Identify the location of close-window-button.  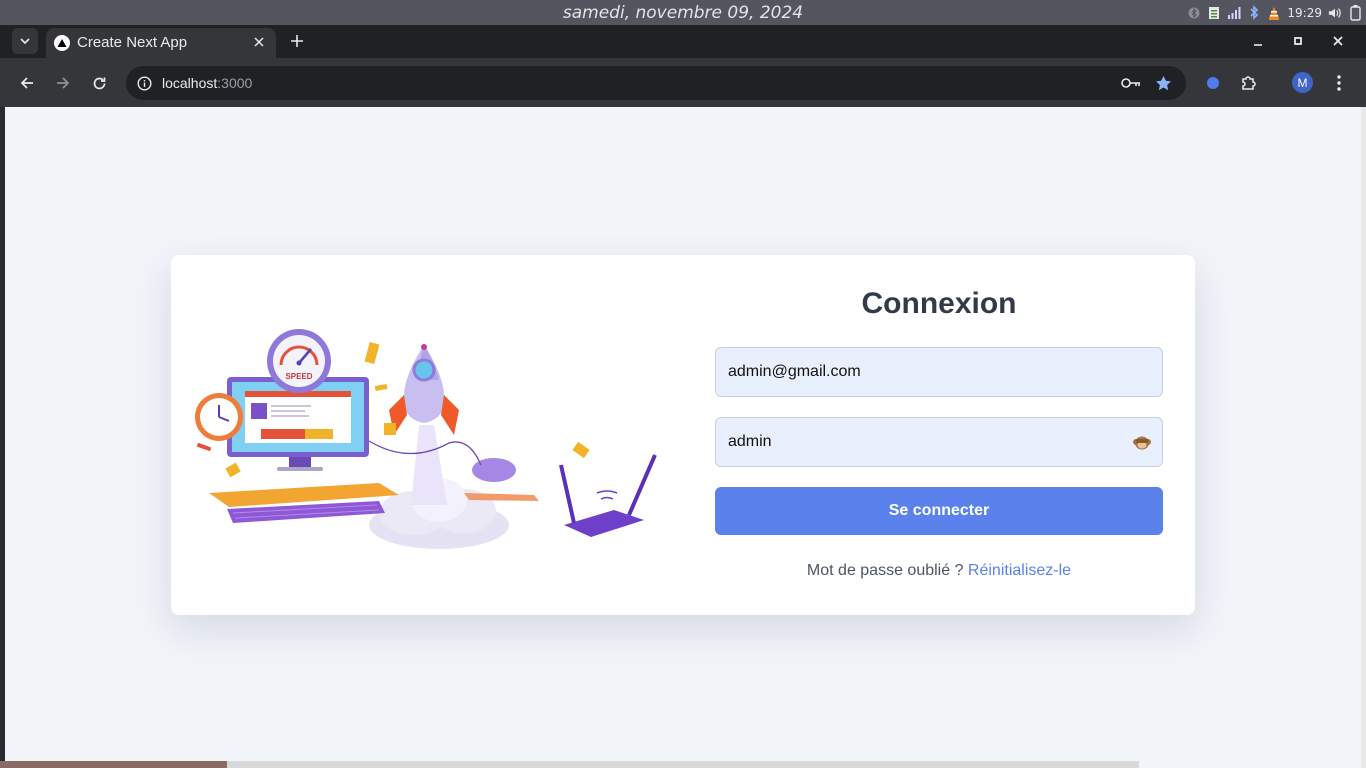
(1338, 41).